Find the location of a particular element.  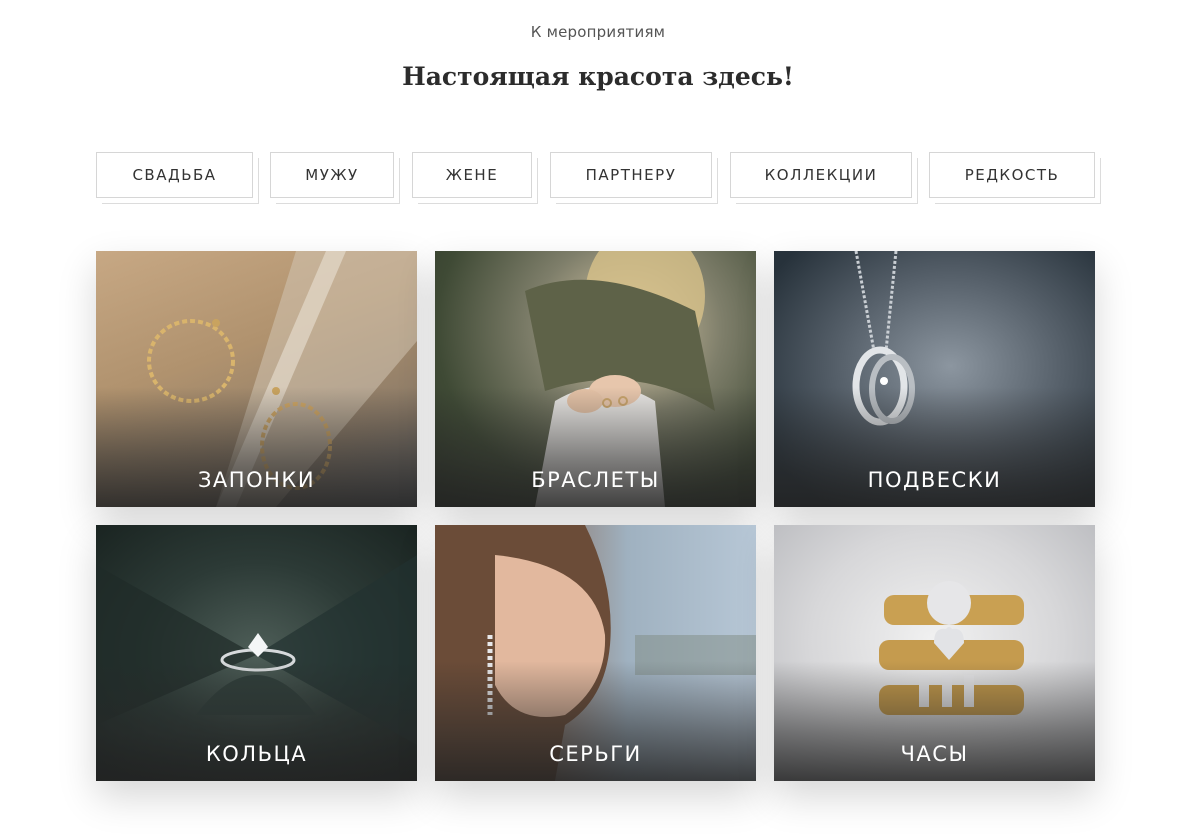

filter-rarity-button: РЕДКОСТЬ is located at coordinates (1012, 175).